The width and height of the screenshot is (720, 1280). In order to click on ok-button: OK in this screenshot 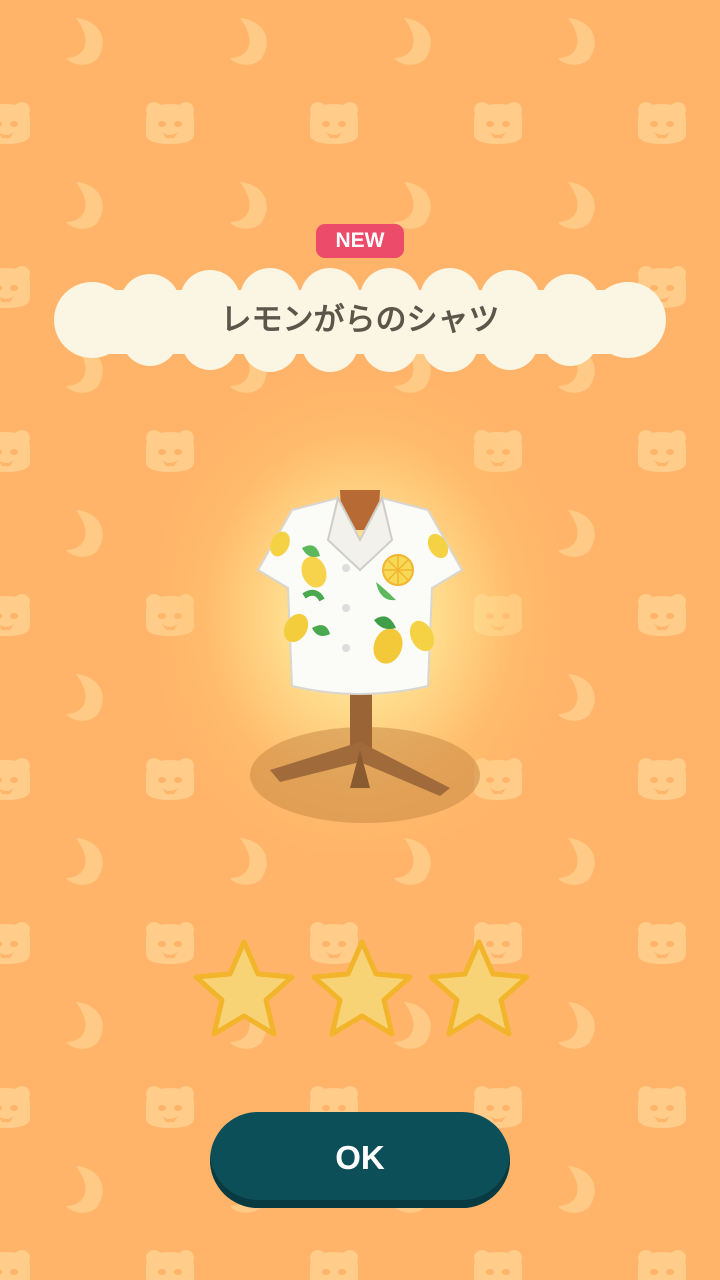, I will do `click(360, 1160)`.